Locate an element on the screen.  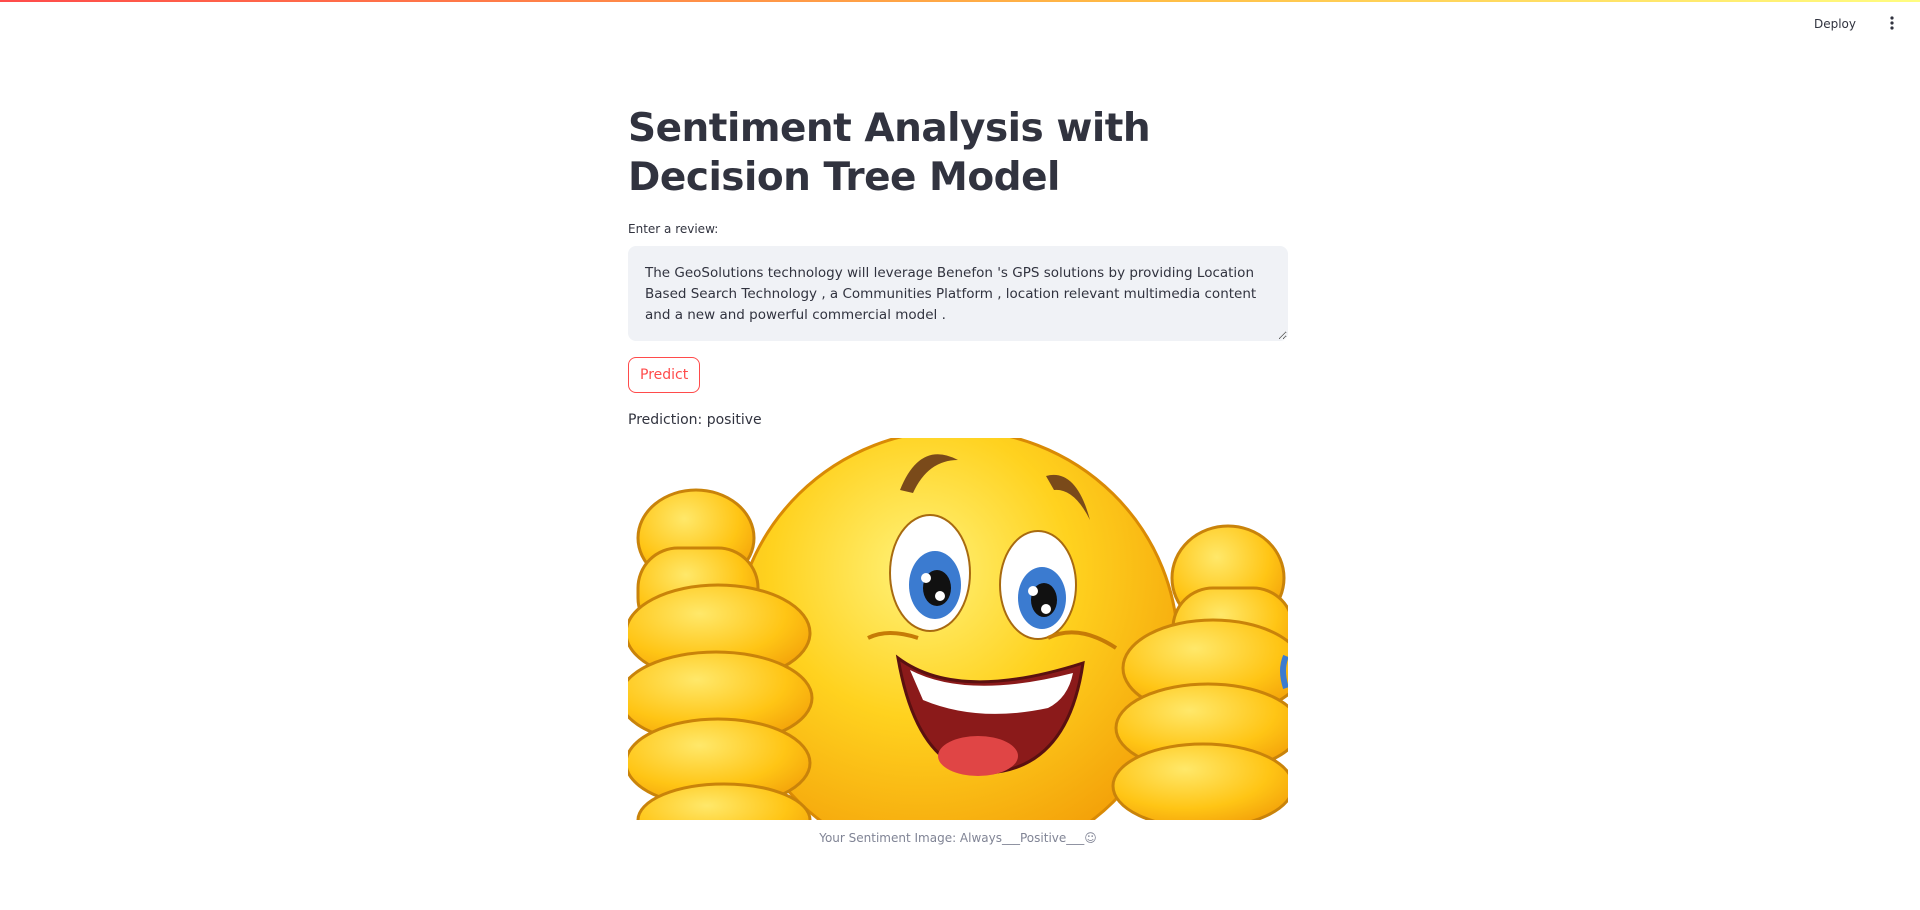
prediction-result: Prediction: positive is located at coordinates (695, 420).